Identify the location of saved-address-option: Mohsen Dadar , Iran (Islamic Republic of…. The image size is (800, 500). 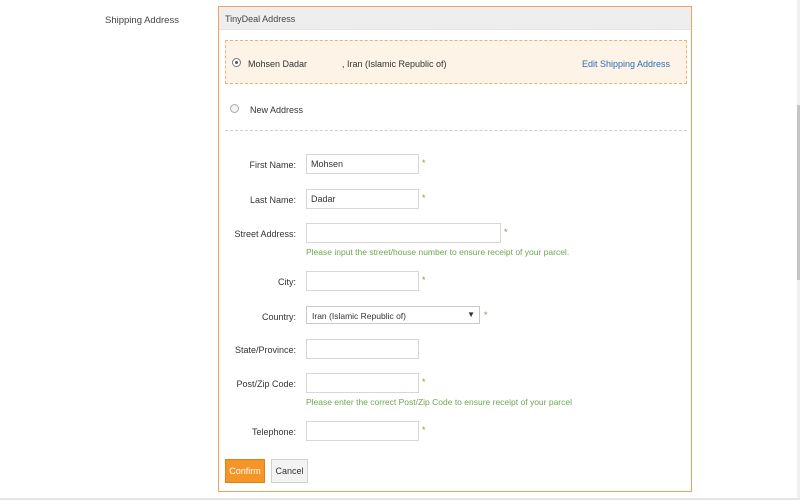
(456, 62).